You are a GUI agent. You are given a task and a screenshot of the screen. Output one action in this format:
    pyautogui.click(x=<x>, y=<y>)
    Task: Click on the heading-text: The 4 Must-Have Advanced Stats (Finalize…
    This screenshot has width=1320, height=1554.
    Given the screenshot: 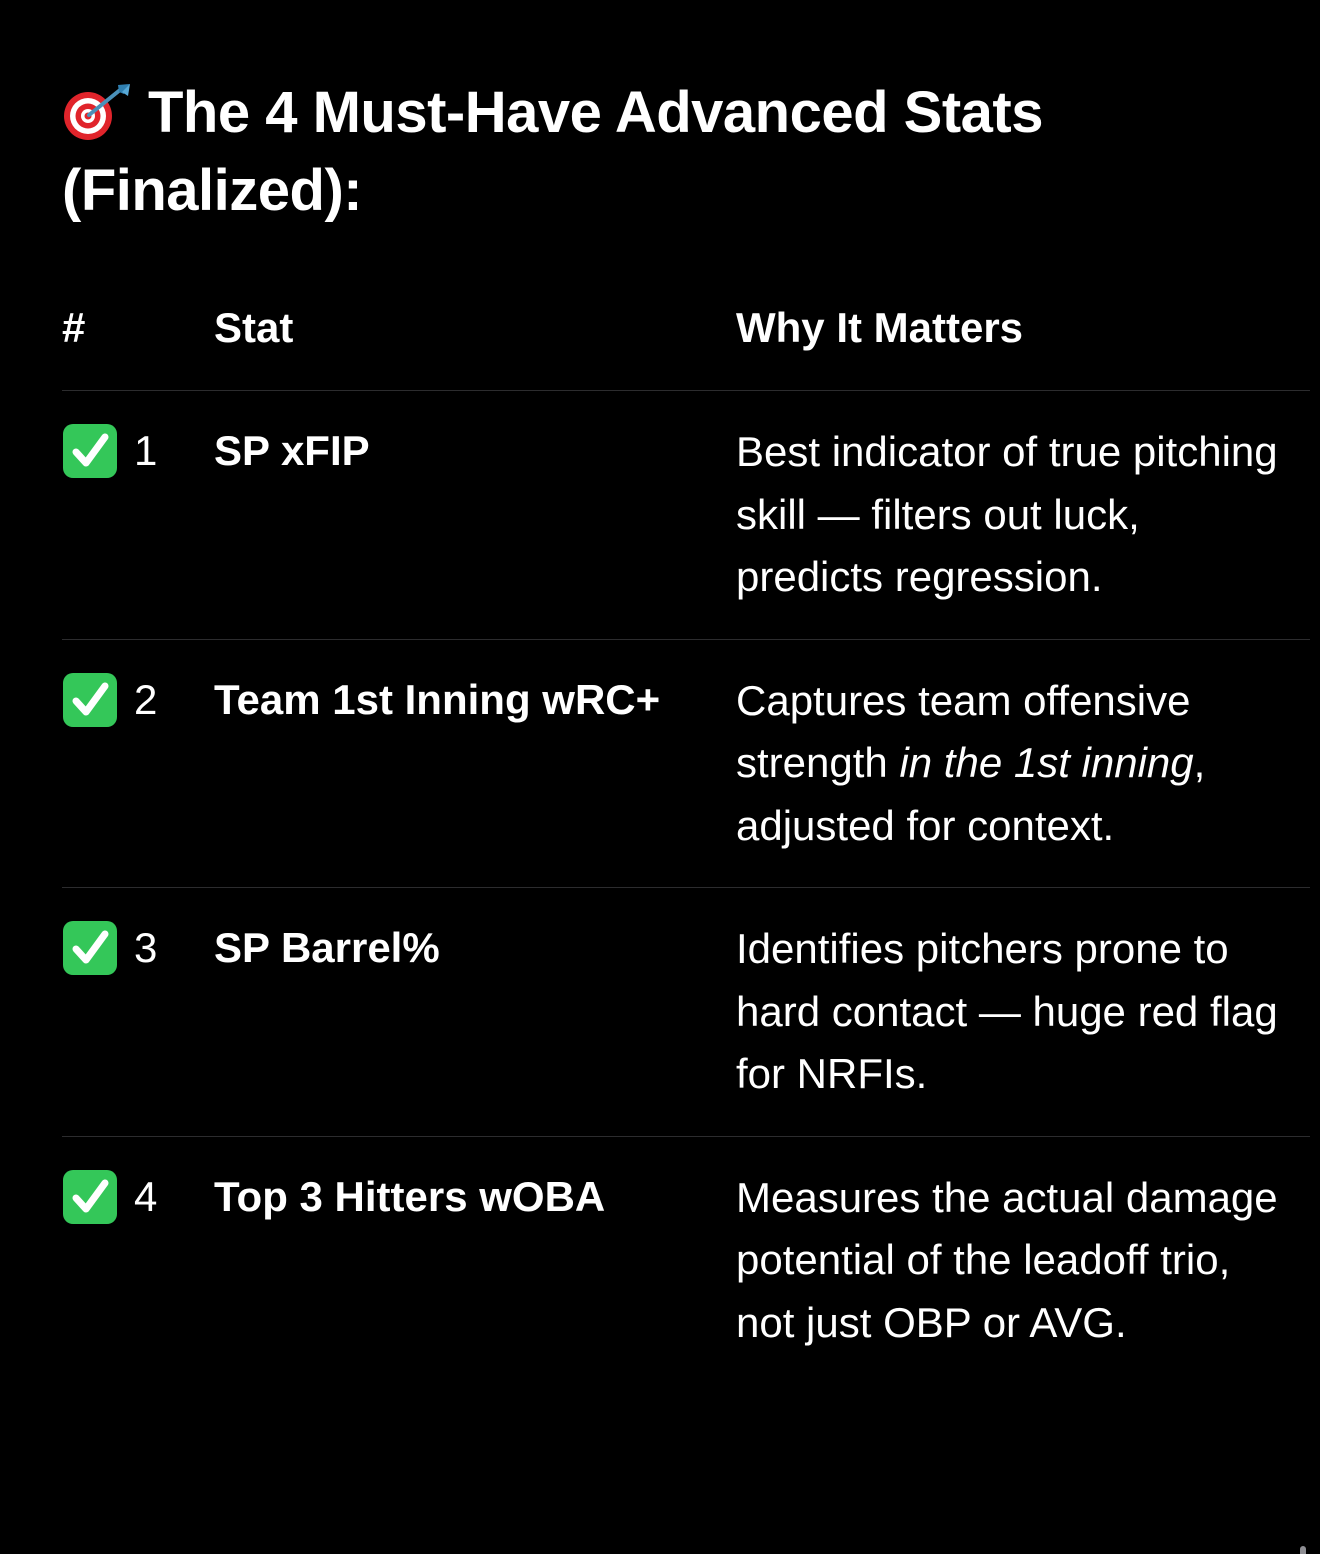 What is the action you would take?
    pyautogui.click(x=553, y=151)
    